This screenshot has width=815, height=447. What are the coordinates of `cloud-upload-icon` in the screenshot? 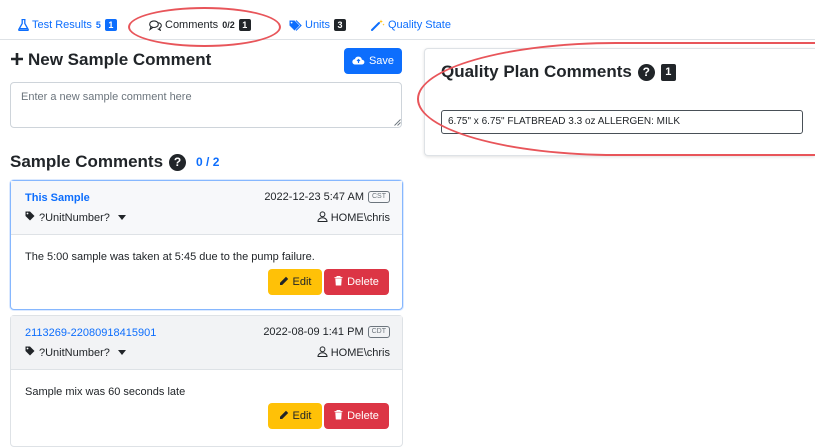 It's located at (358, 61).